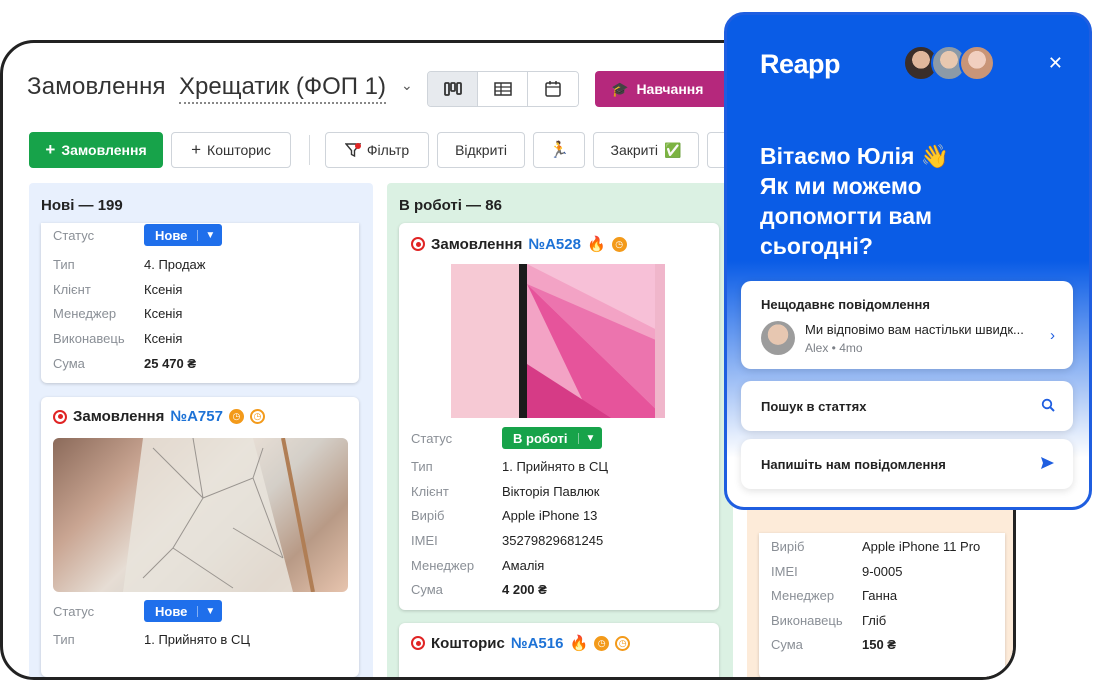 This screenshot has height=680, width=1104. What do you see at coordinates (1048, 407) in the screenshot?
I see `search-icon` at bounding box center [1048, 407].